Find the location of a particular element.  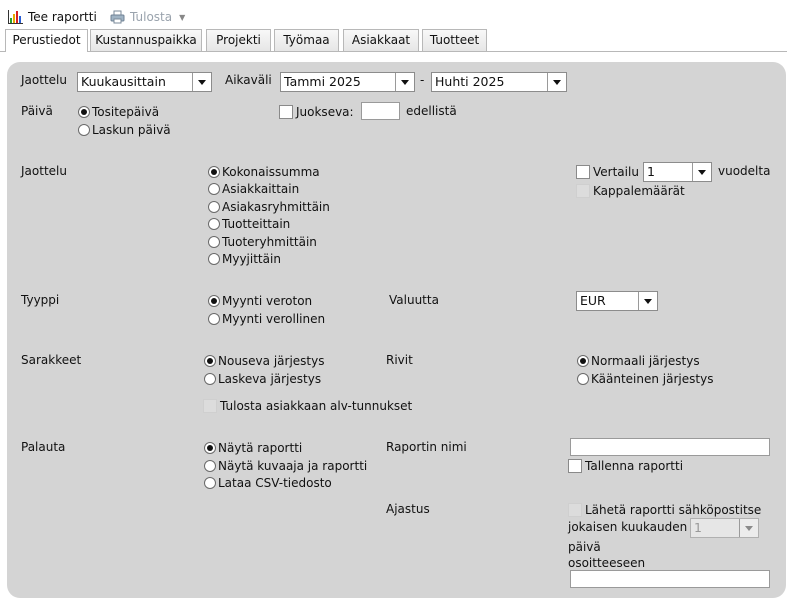

print-button: Tulosta ▼ is located at coordinates (147, 17).